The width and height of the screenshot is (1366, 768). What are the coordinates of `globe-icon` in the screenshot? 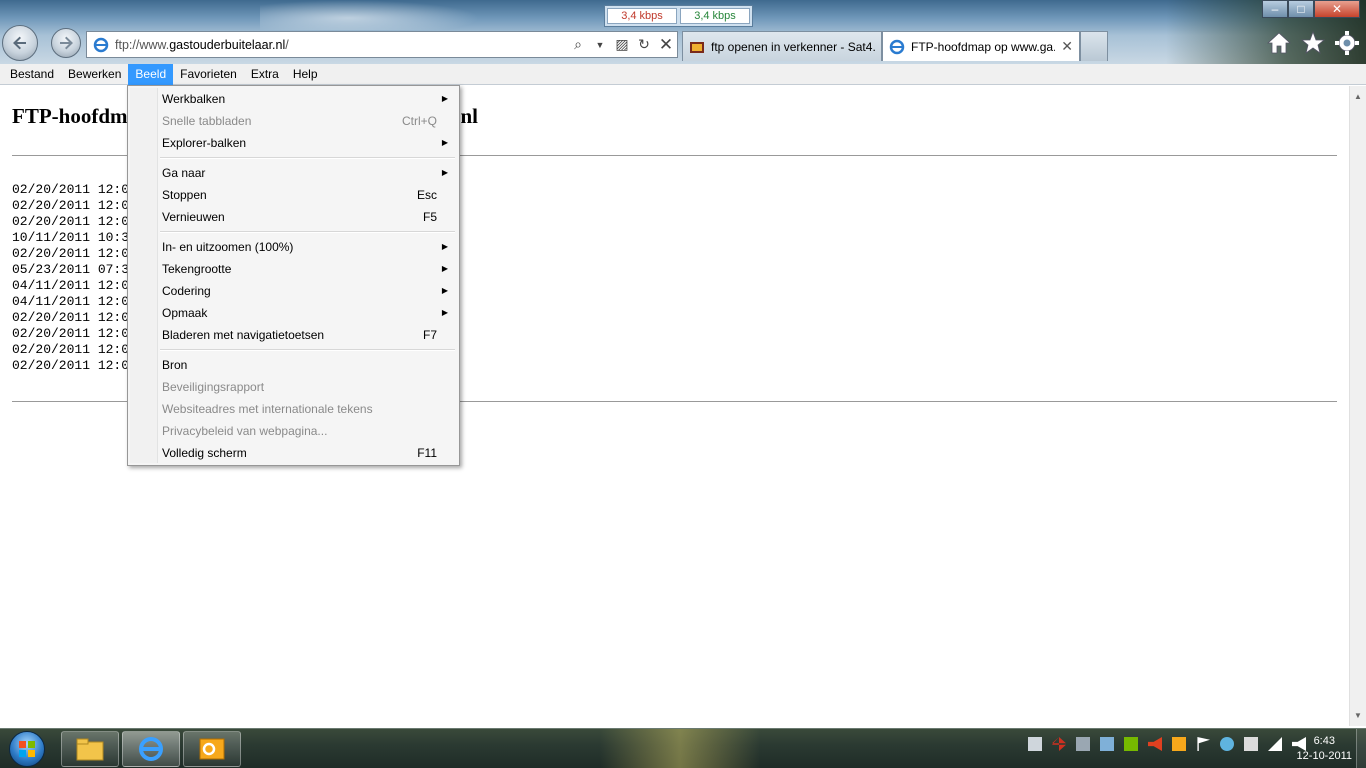 It's located at (1227, 744).